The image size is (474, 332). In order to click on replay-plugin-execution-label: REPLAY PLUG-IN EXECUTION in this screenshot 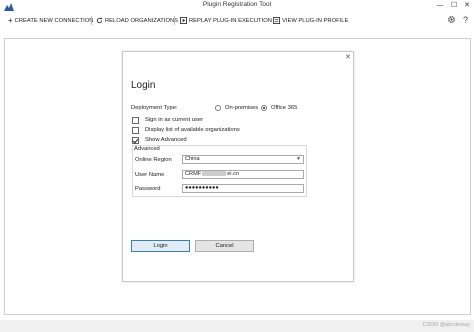, I will do `click(230, 20)`.